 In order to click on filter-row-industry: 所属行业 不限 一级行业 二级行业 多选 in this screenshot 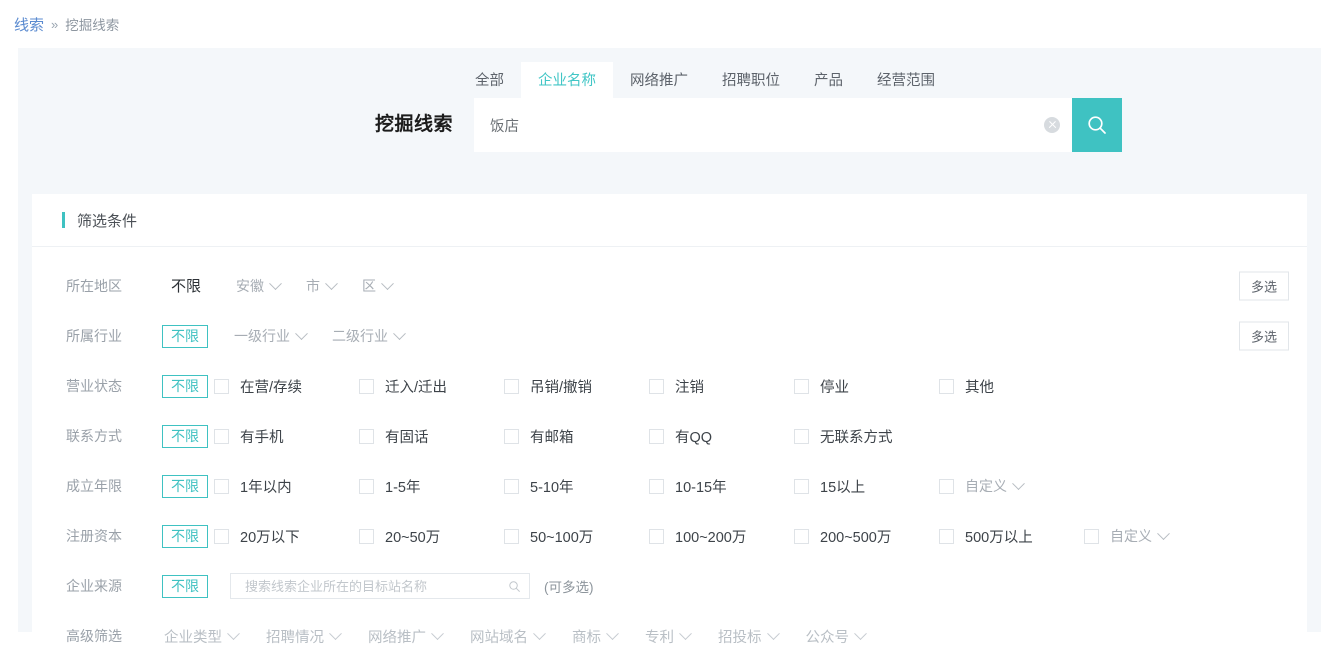, I will do `click(669, 336)`.